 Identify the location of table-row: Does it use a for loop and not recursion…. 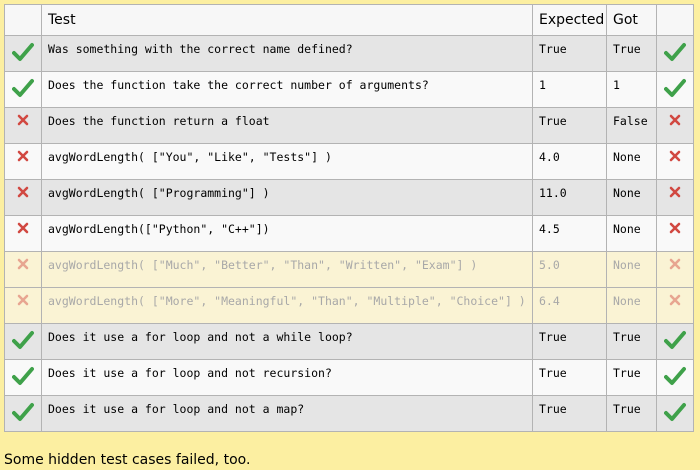
(349, 377).